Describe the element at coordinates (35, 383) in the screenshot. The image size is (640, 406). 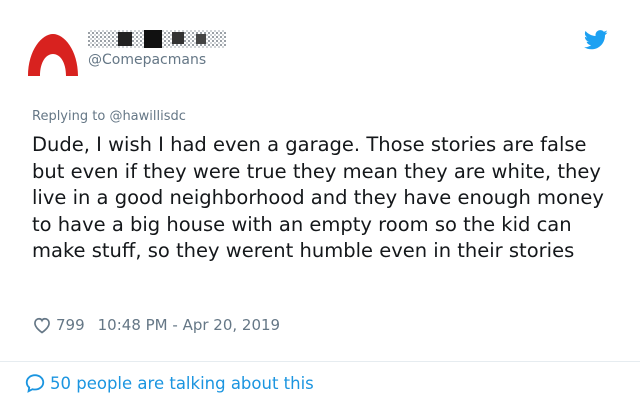
I see `speech-bubble-icon` at that location.